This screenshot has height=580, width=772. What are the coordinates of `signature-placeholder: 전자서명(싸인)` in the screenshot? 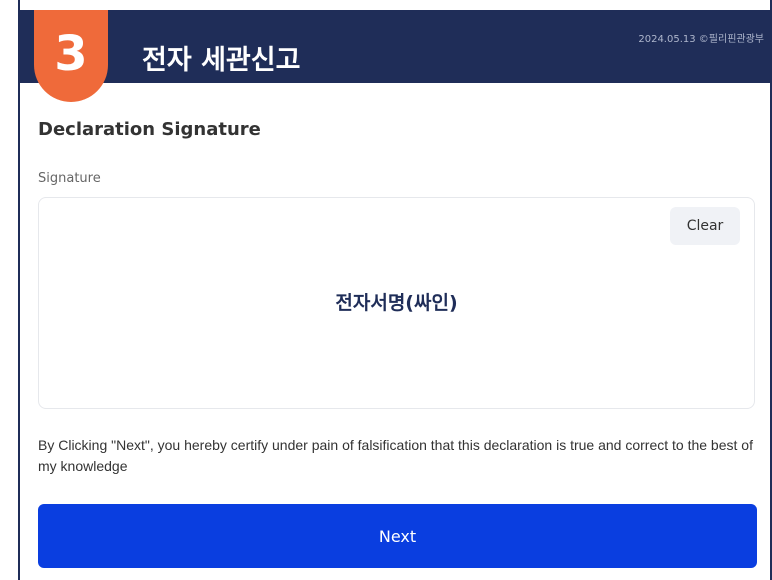 It's located at (396, 303).